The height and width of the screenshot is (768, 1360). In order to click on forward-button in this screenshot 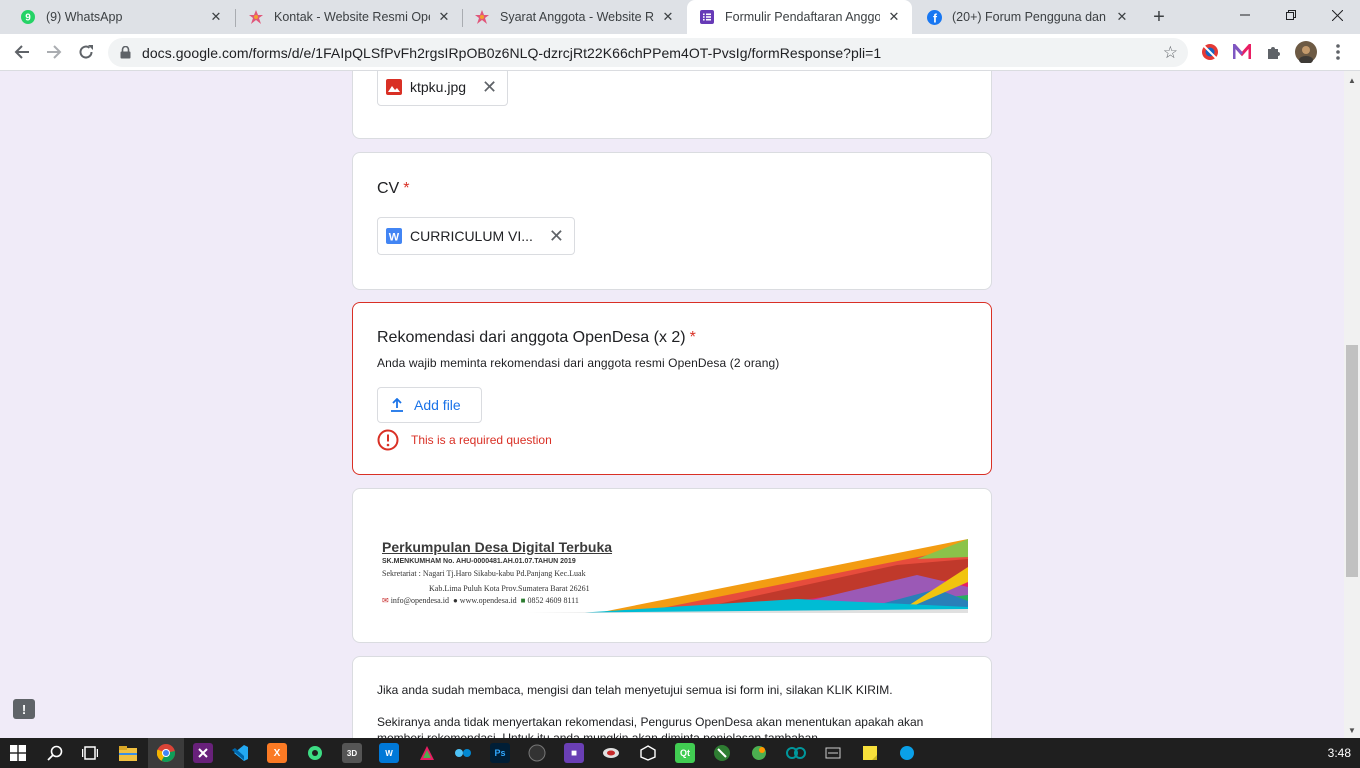, I will do `click(54, 52)`.